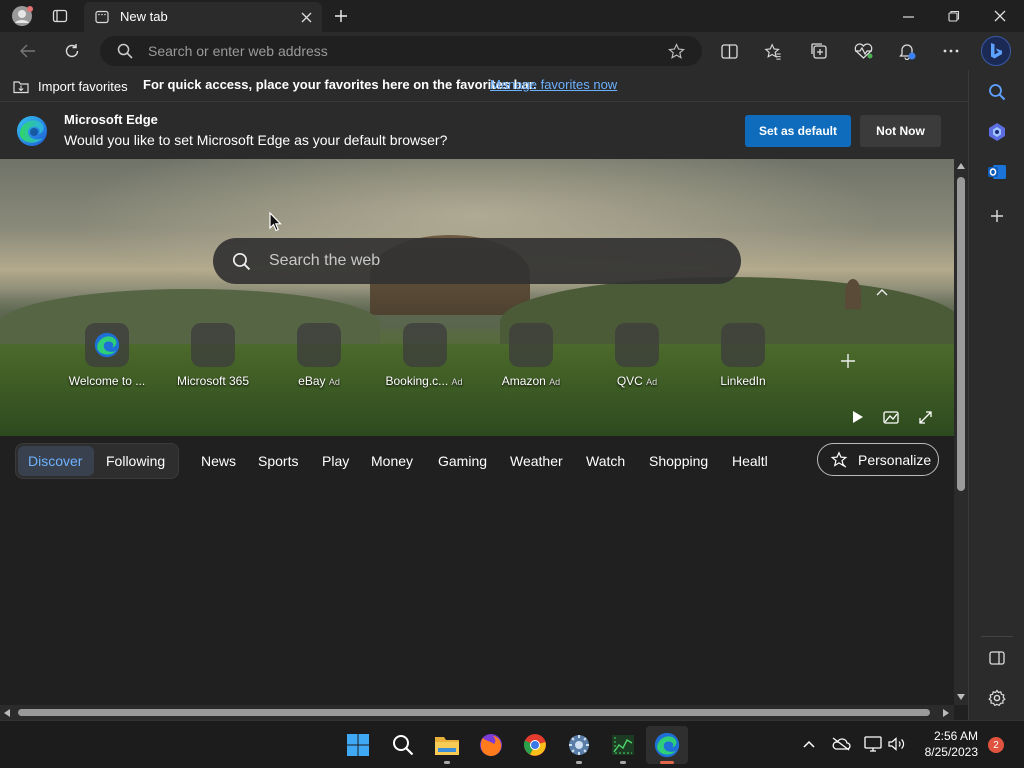 This screenshot has height=768, width=1024. What do you see at coordinates (996, 745) in the screenshot?
I see `notification-badge: 2` at bounding box center [996, 745].